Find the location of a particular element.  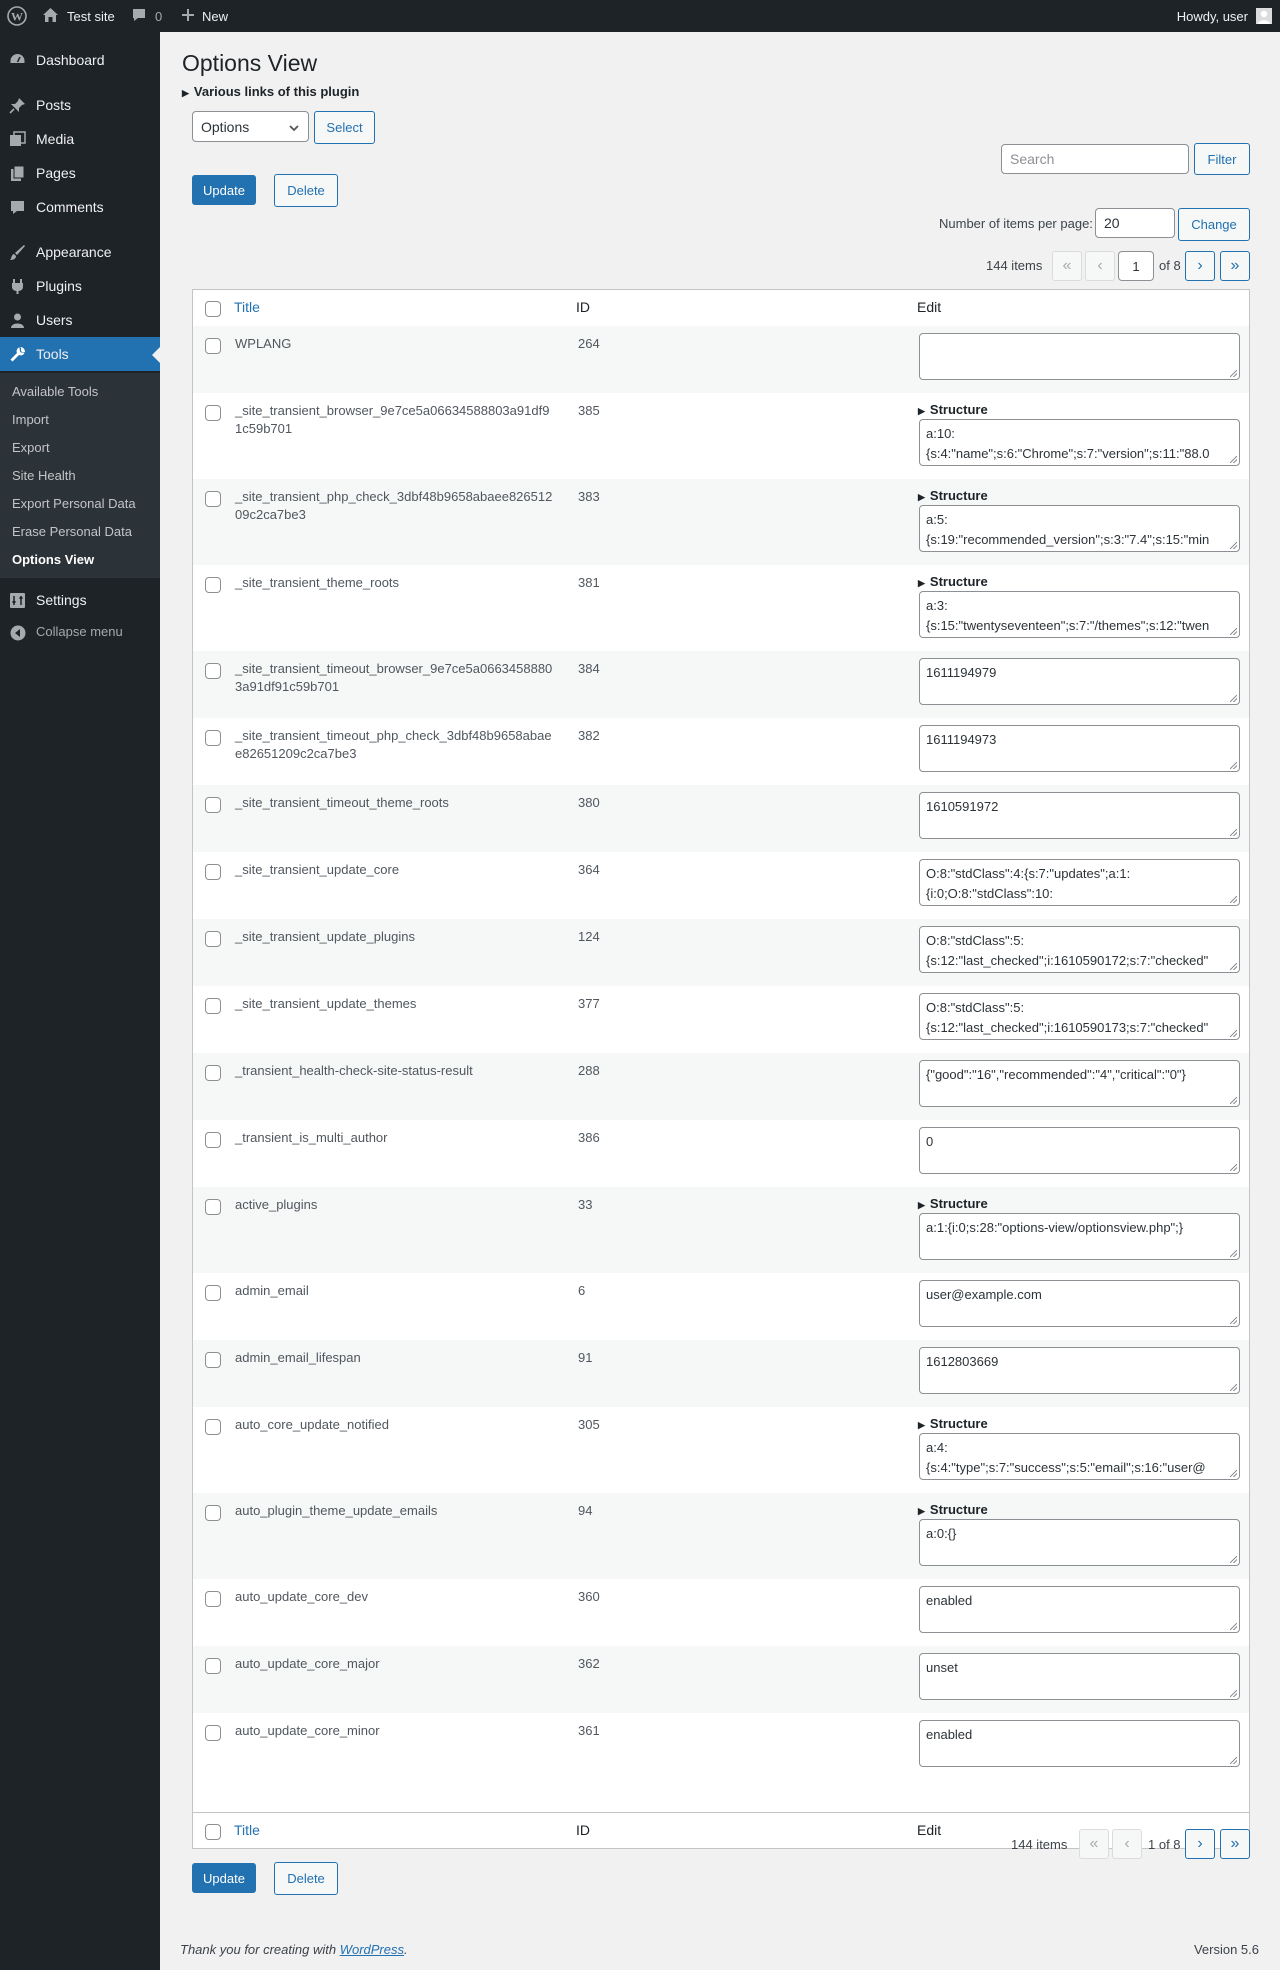

filter-button: Filter is located at coordinates (1222, 159).